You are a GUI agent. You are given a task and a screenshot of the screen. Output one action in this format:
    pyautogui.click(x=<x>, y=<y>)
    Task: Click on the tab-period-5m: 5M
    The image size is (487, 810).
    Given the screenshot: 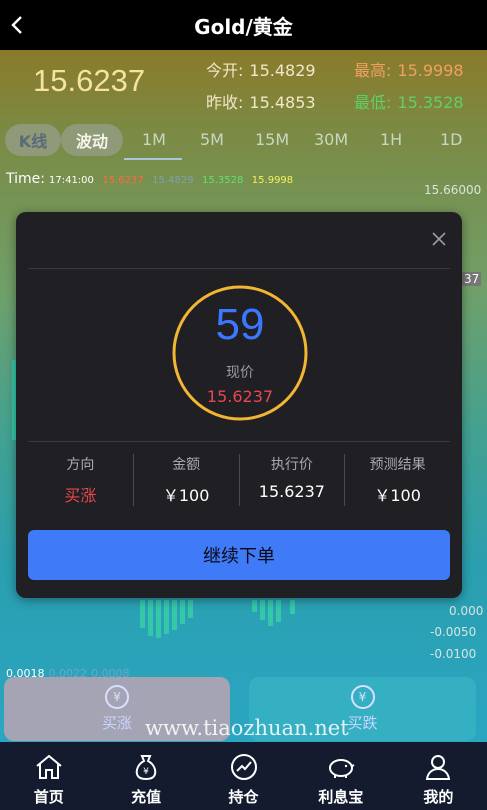 What is the action you would take?
    pyautogui.click(x=212, y=139)
    